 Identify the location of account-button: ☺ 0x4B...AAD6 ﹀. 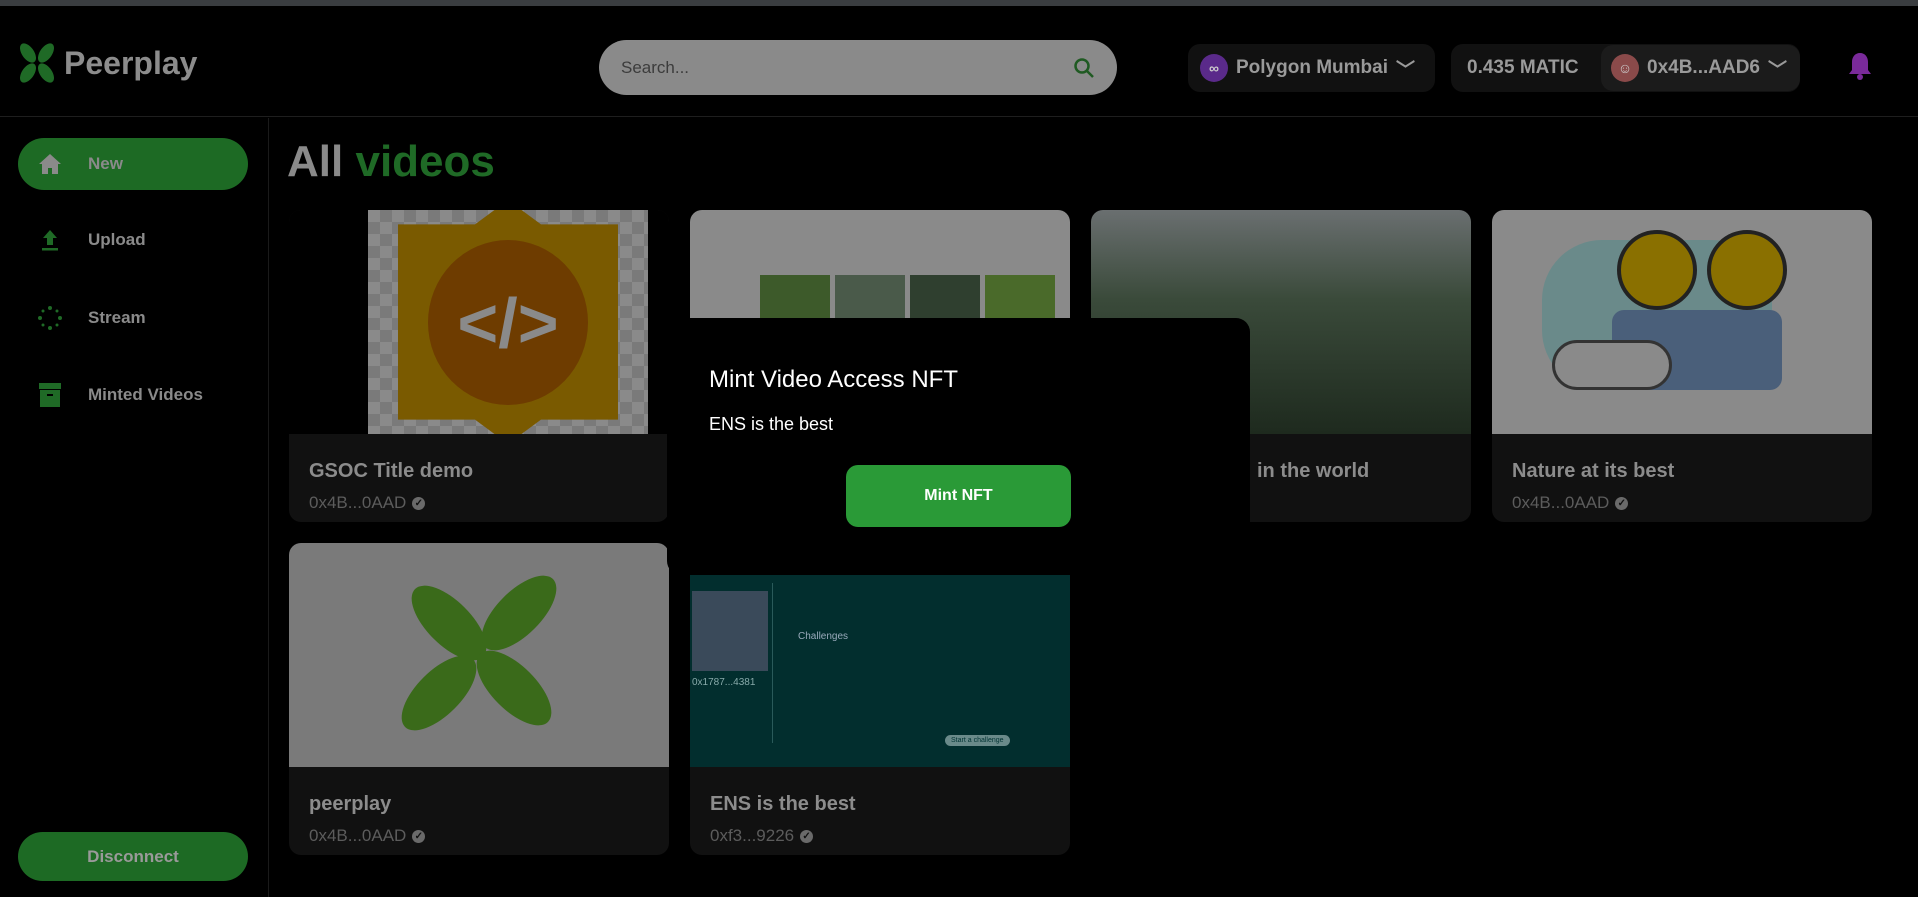
(1700, 68).